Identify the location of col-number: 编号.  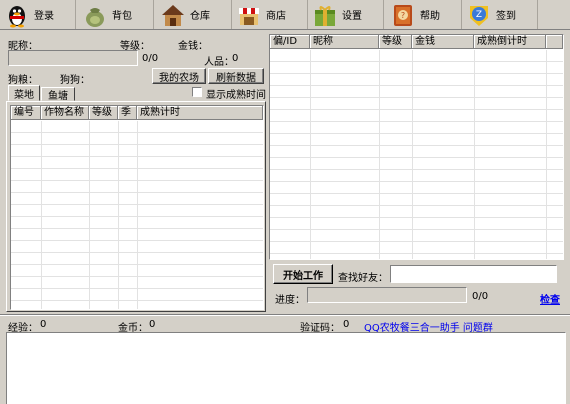
(26, 112).